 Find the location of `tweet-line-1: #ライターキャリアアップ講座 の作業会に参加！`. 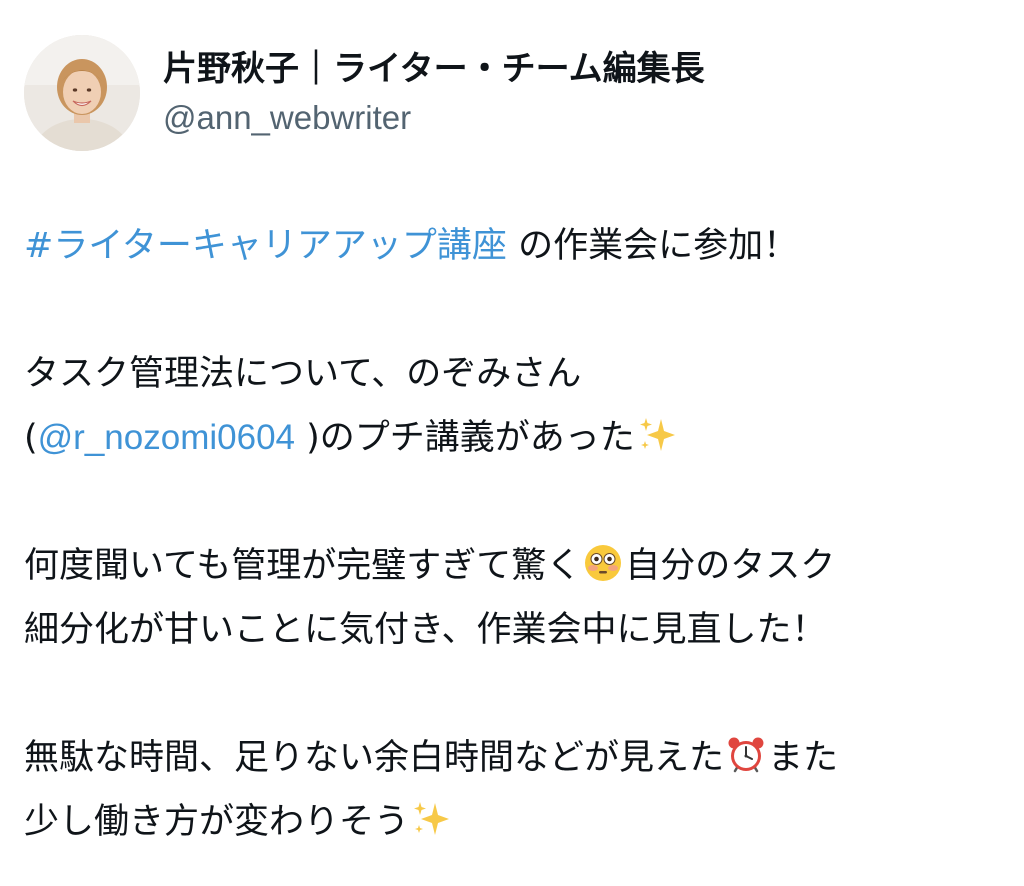

tweet-line-1: #ライターキャリアアップ講座 の作業会に参加！ is located at coordinates (514, 246).